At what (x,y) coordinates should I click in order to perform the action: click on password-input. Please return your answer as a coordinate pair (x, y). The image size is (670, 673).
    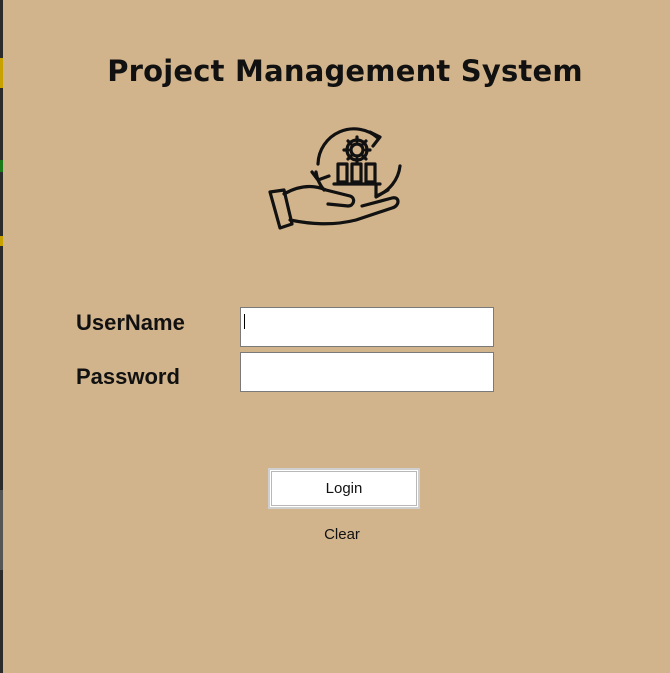
    Looking at the image, I should click on (367, 372).